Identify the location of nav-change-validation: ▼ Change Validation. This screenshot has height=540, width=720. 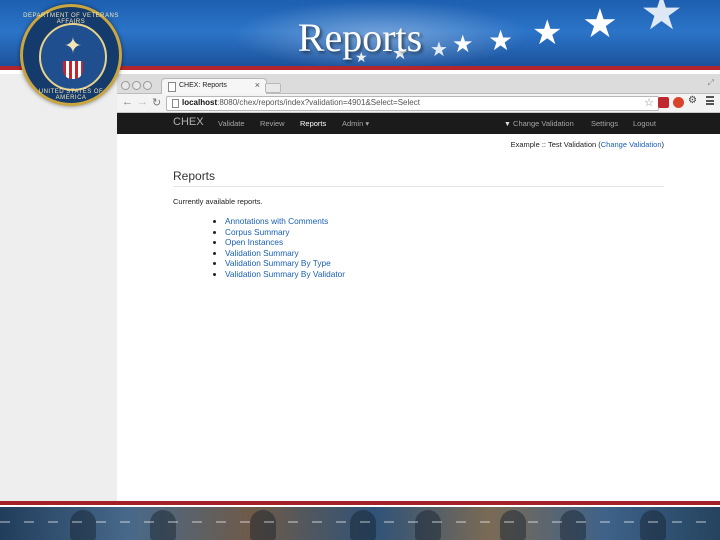
(539, 123).